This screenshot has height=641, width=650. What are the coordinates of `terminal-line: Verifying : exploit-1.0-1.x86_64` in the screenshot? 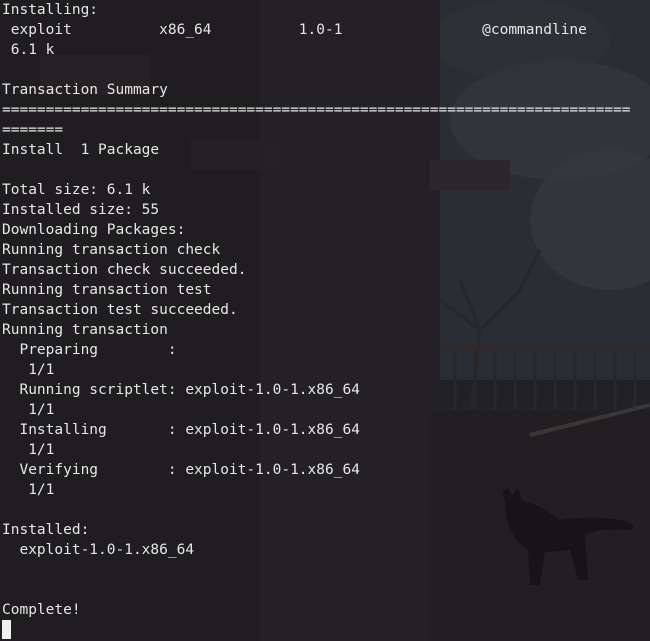 It's located at (181, 470).